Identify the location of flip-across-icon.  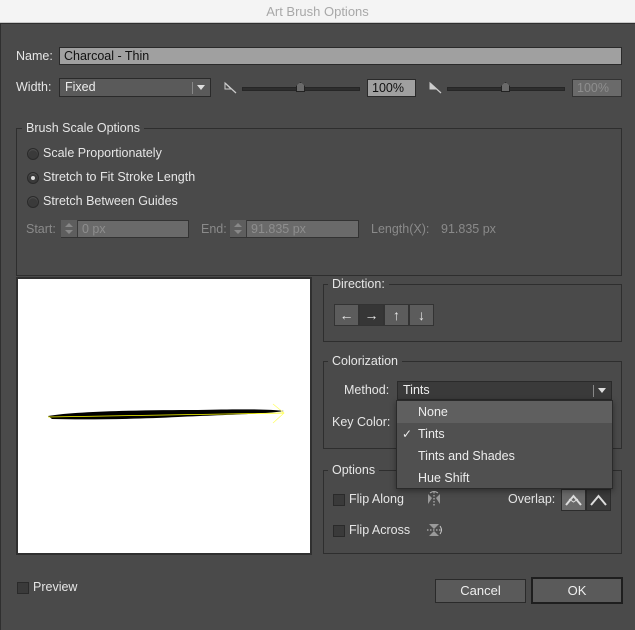
(434, 530).